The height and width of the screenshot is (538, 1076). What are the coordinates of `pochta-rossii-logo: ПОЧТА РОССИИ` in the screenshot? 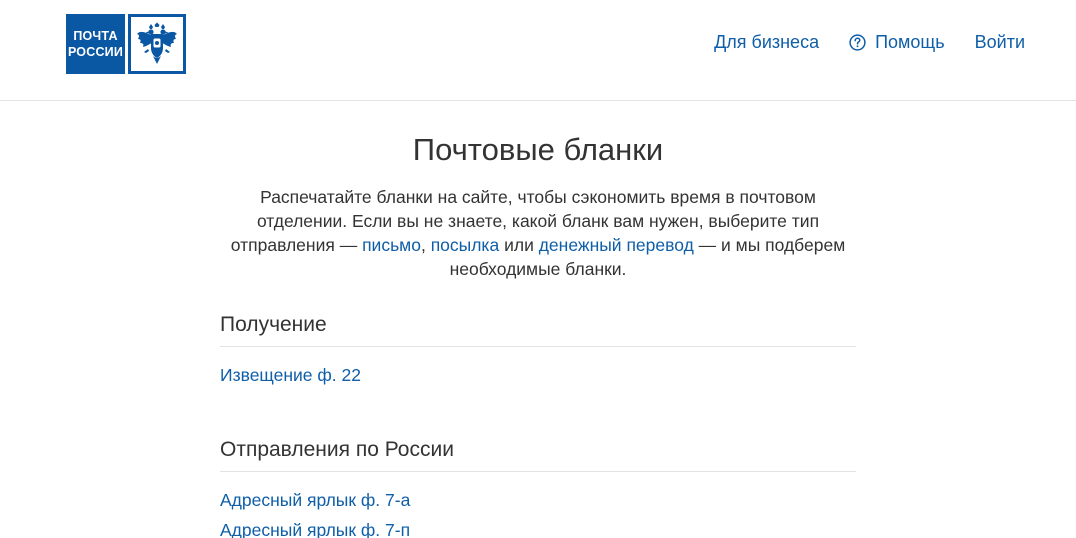 It's located at (126, 44).